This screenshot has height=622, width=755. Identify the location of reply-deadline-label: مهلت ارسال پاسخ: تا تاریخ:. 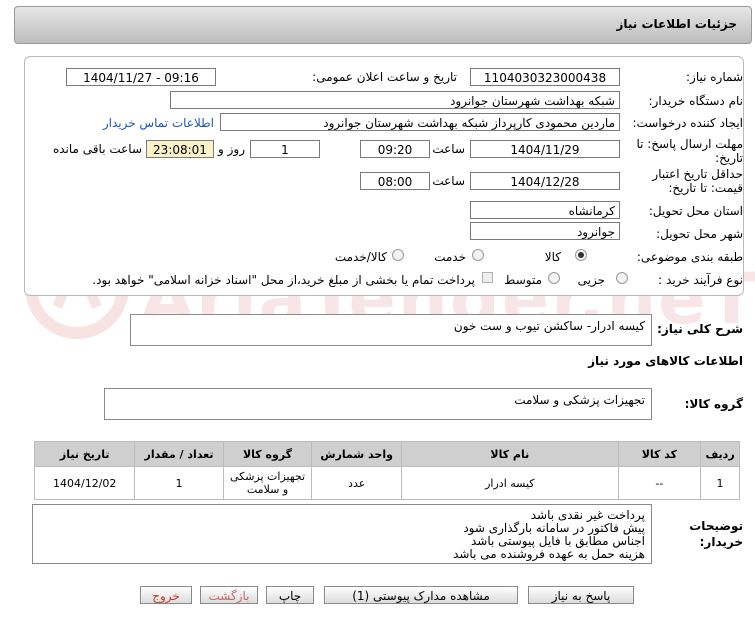
(689, 151).